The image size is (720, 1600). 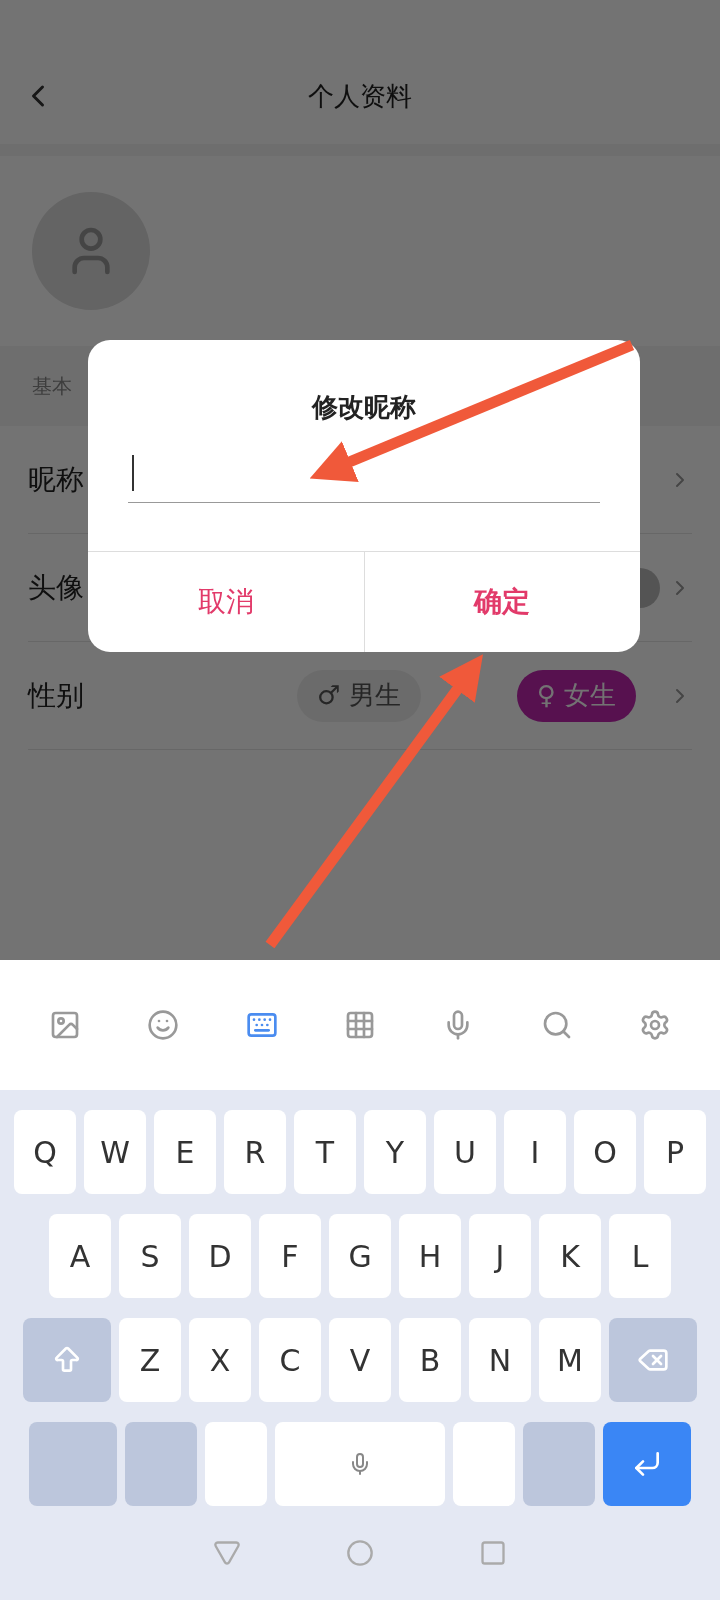 I want to click on comma-key, so click(x=236, y=1464).